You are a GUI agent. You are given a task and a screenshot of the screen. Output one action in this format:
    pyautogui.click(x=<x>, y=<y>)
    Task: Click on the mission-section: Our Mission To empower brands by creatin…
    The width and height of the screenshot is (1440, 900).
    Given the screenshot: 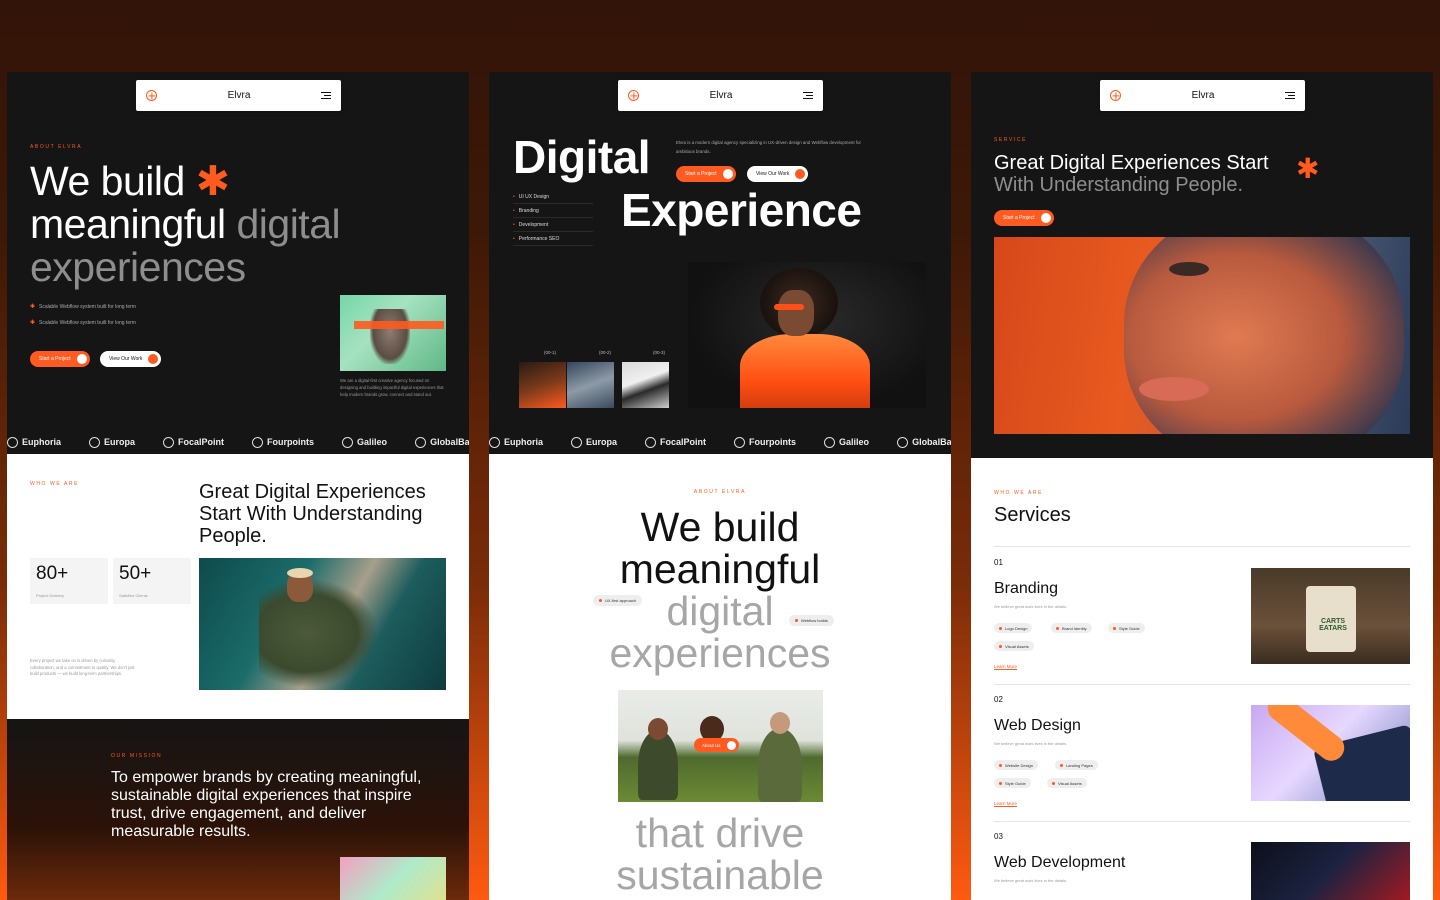 What is the action you would take?
    pyautogui.click(x=238, y=809)
    